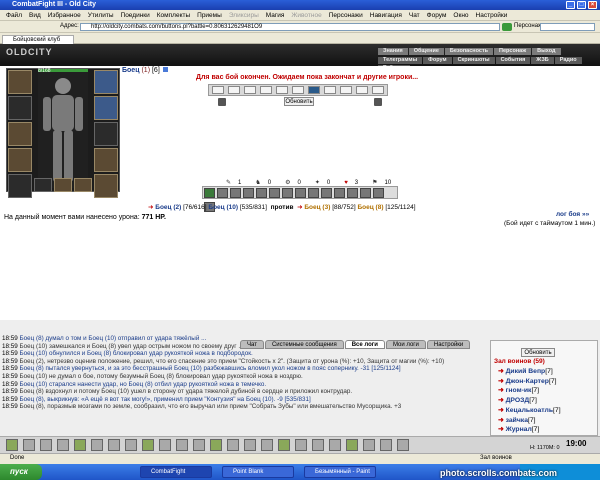 The width and height of the screenshot is (600, 480). Describe the element at coordinates (542, 60) in the screenshot. I see `nav-item: ЖЗБ` at that location.